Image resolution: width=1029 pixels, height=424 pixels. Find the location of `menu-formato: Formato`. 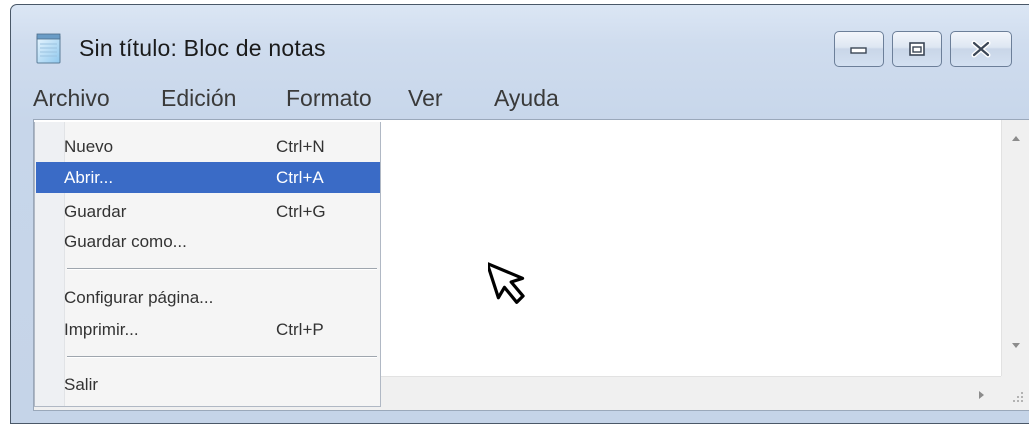

menu-formato: Formato is located at coordinates (329, 98).